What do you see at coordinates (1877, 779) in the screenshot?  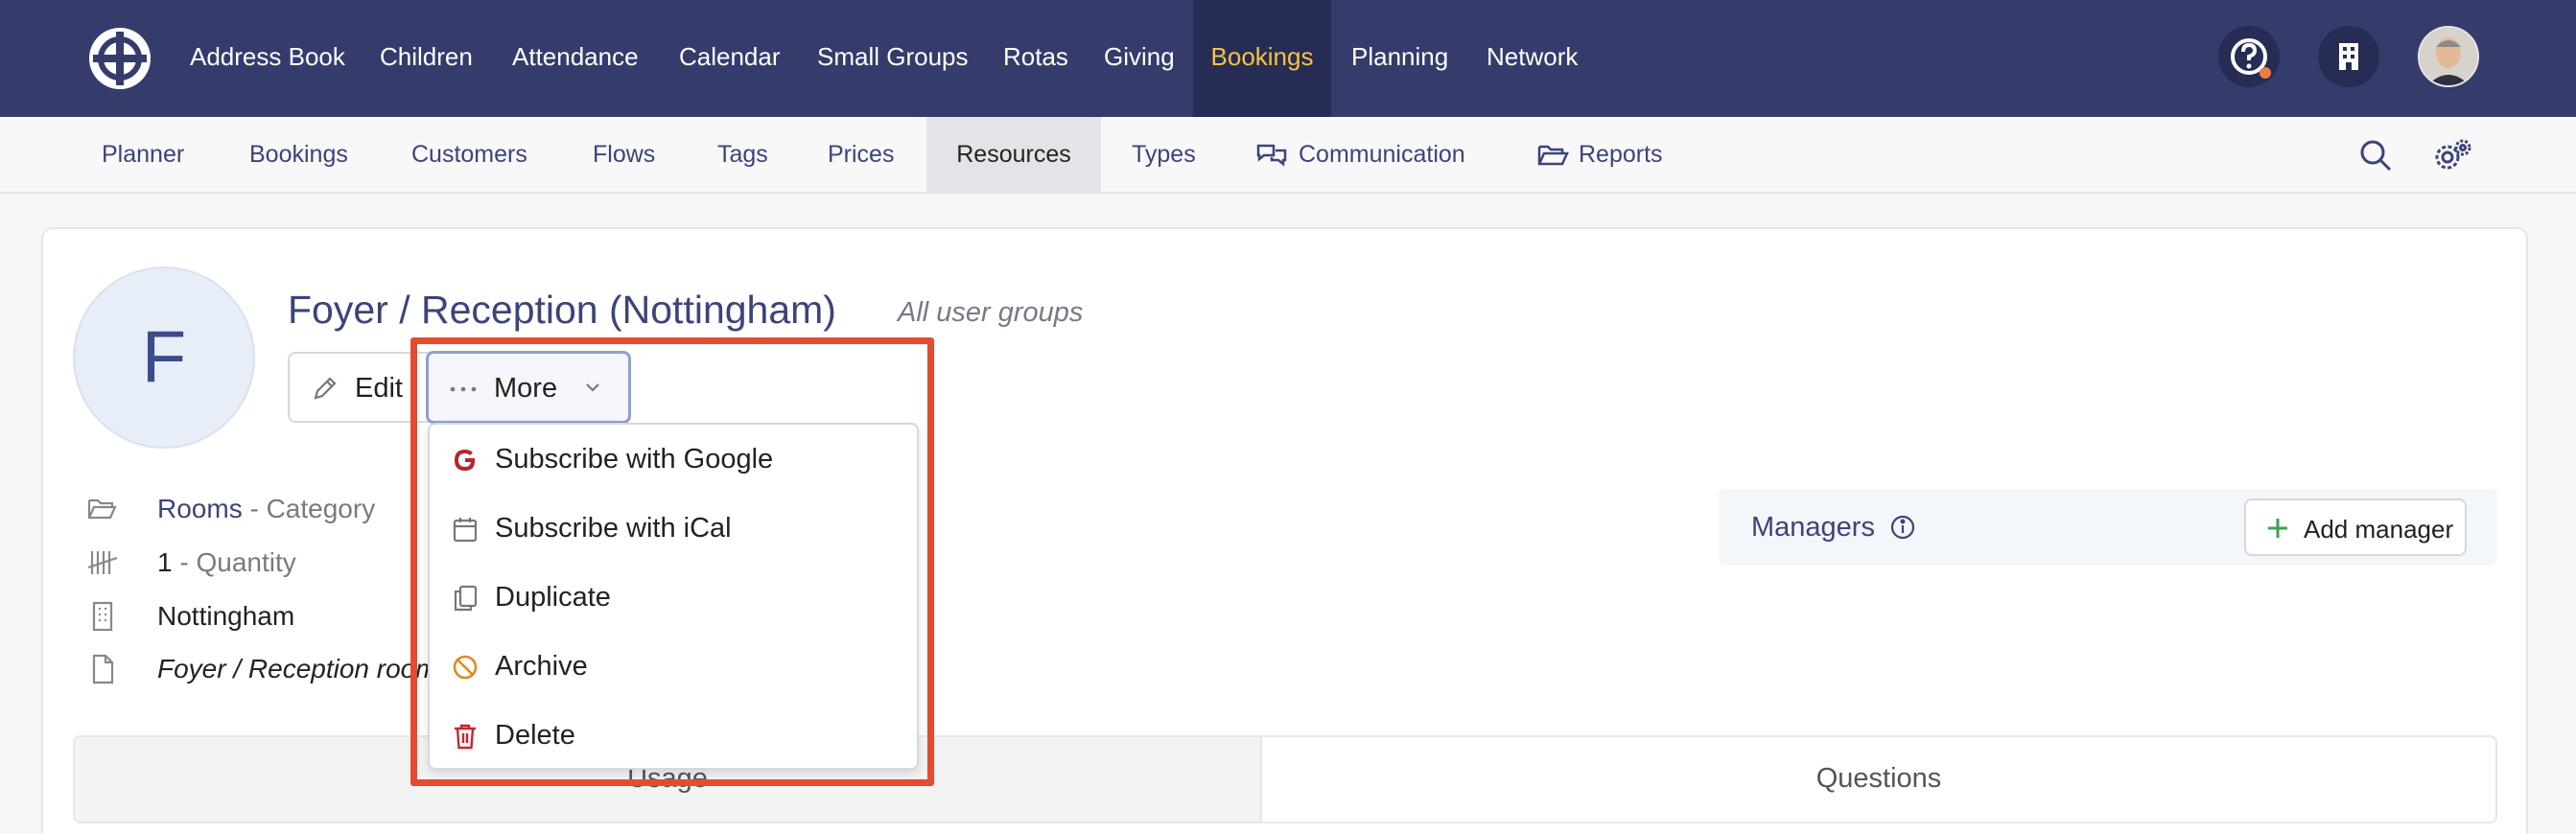 I see `tab-questions: Questions` at bounding box center [1877, 779].